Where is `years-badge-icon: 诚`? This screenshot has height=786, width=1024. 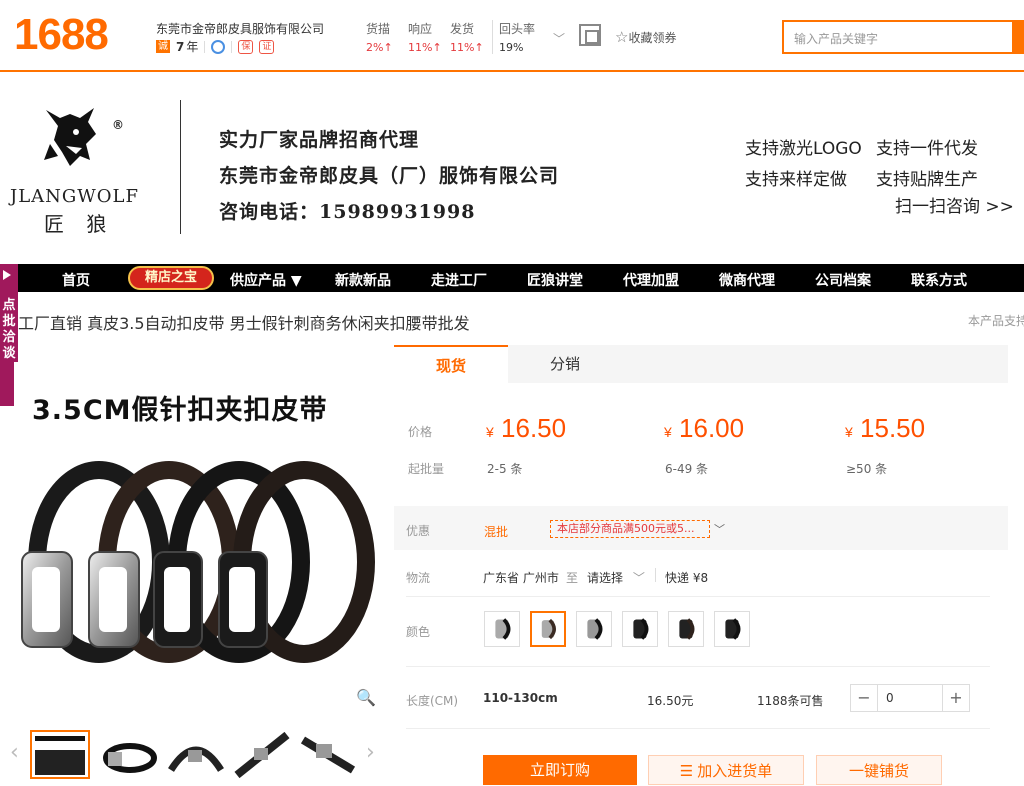 years-badge-icon: 诚 is located at coordinates (163, 46).